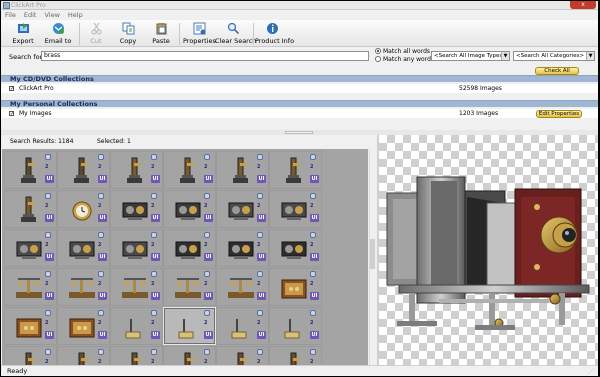 Image resolution: width=600 pixels, height=377 pixels. I want to click on export-icon, so click(23, 28).